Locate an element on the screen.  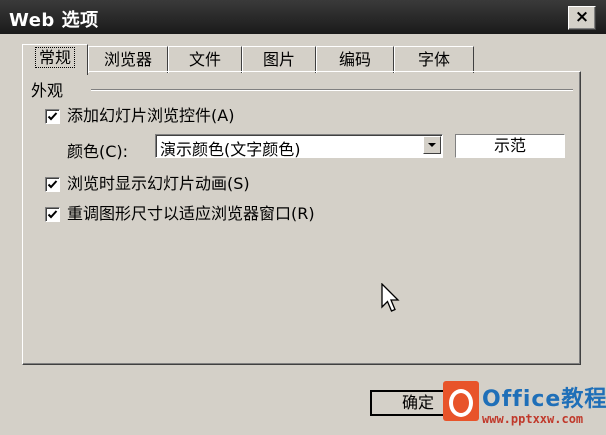
option-label: 重调图形尺寸以适应浏览器窗口(R) is located at coordinates (191, 213).